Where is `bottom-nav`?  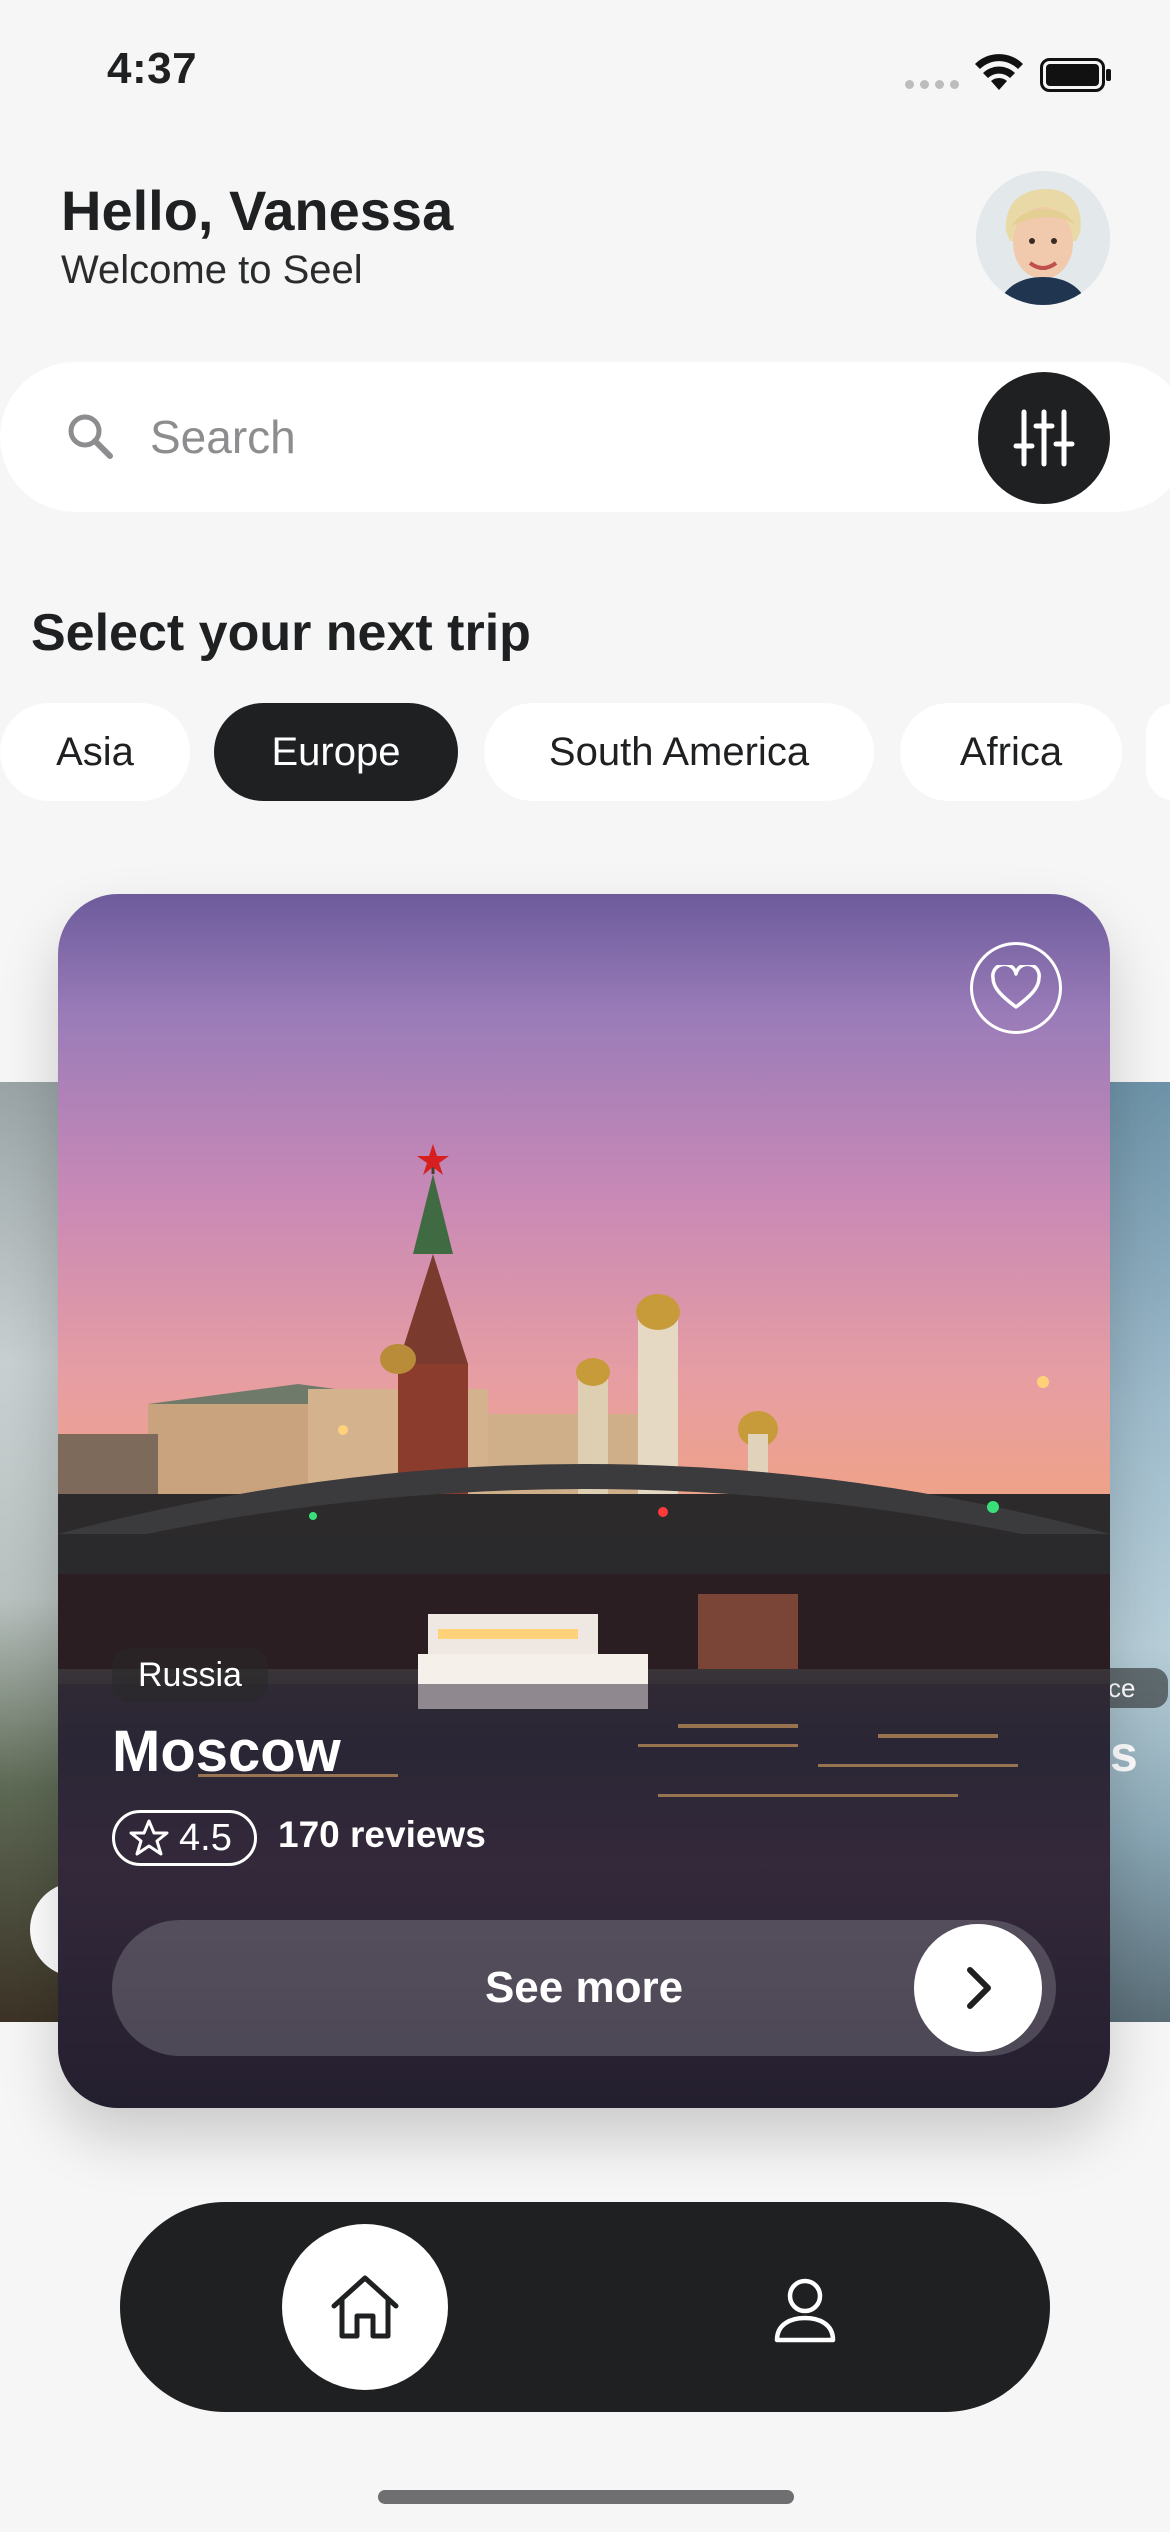
bottom-nav is located at coordinates (585, 2307).